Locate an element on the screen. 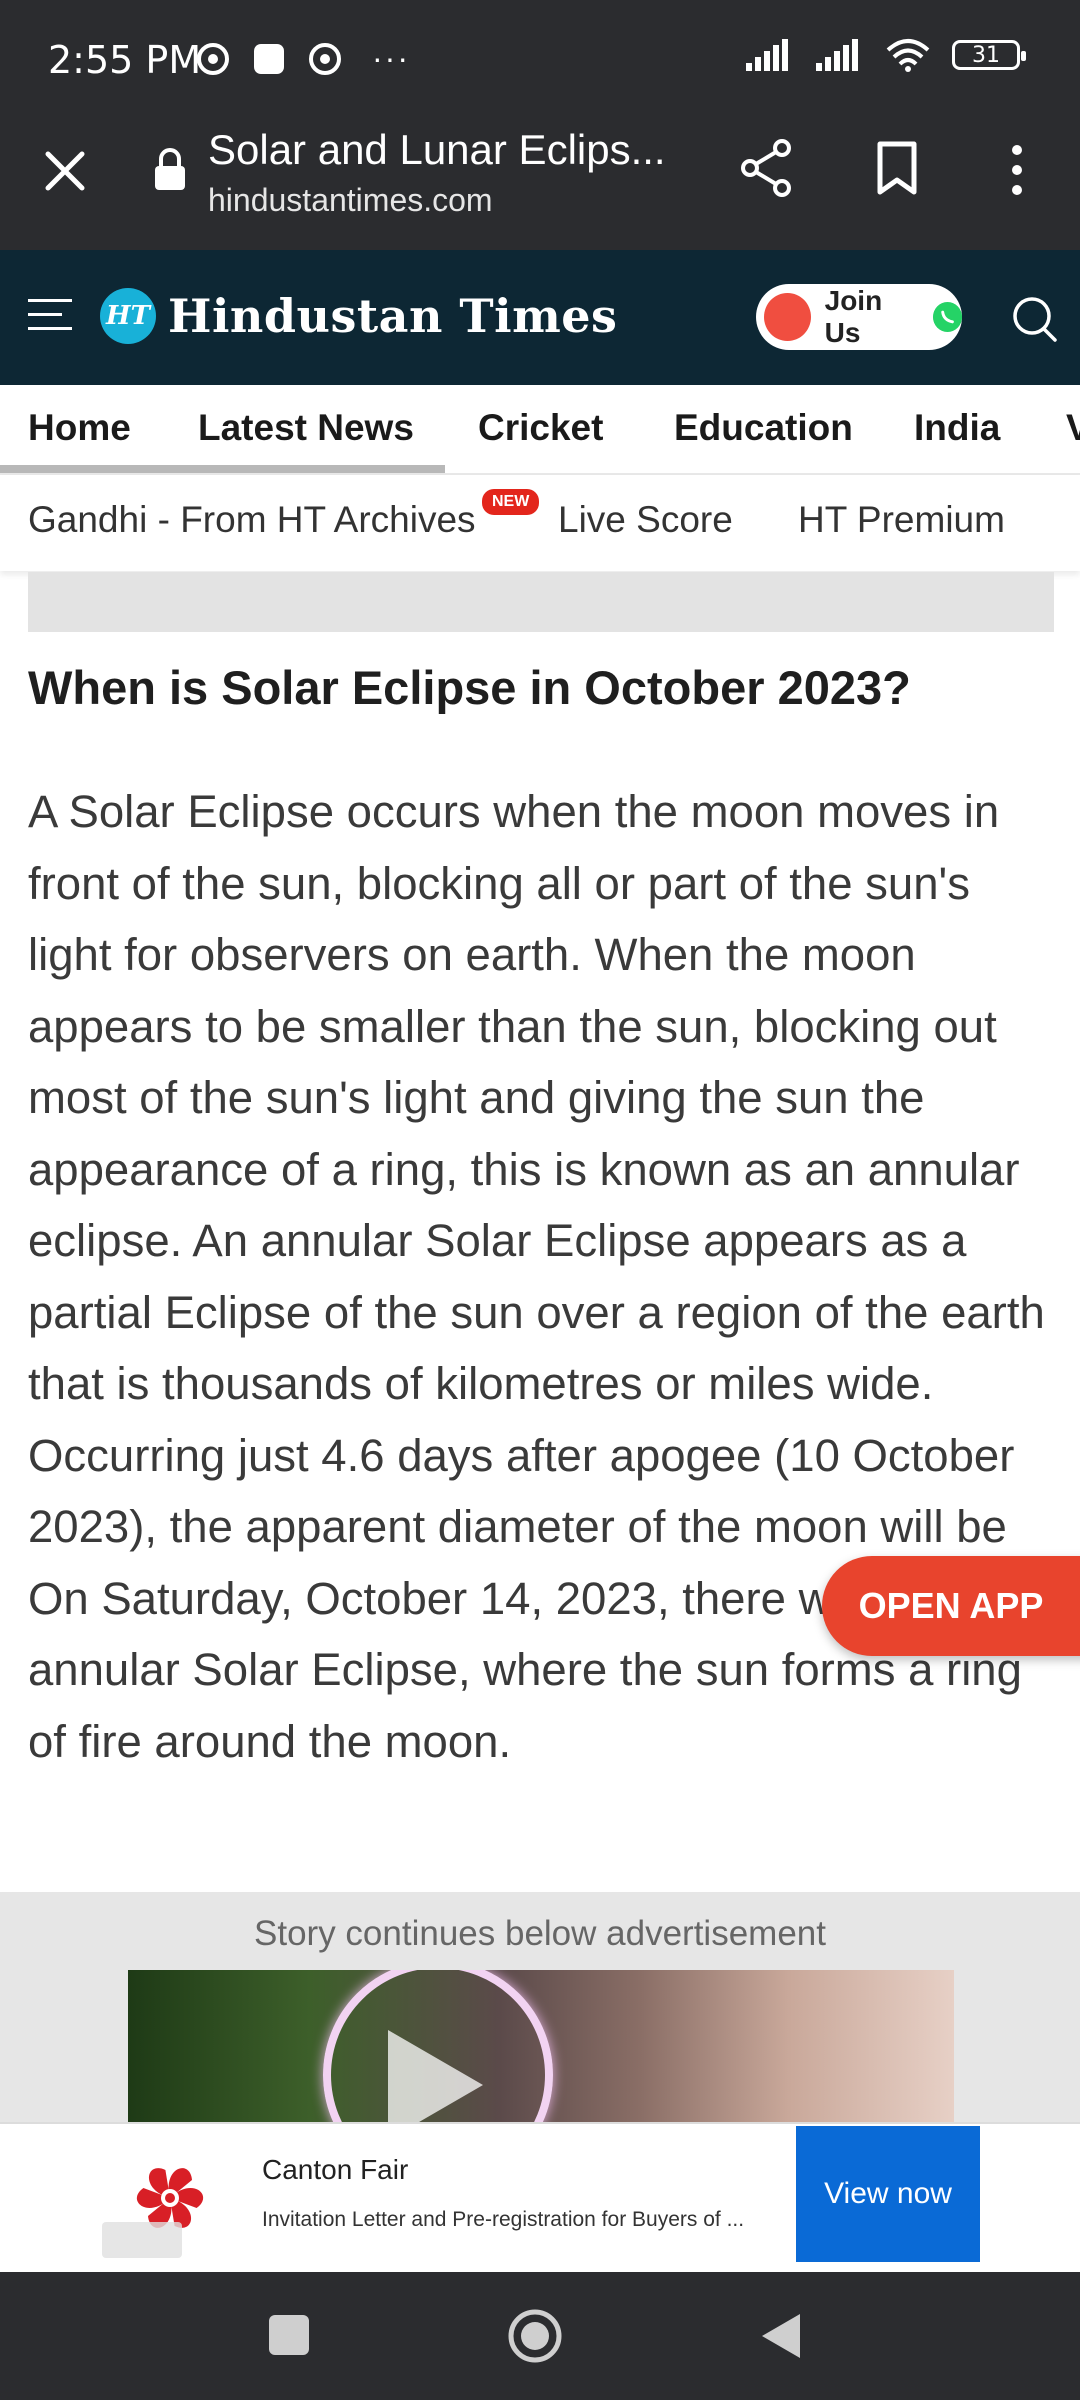 This screenshot has width=1080, height=2400. chrome-notification-icon is located at coordinates (213, 58).